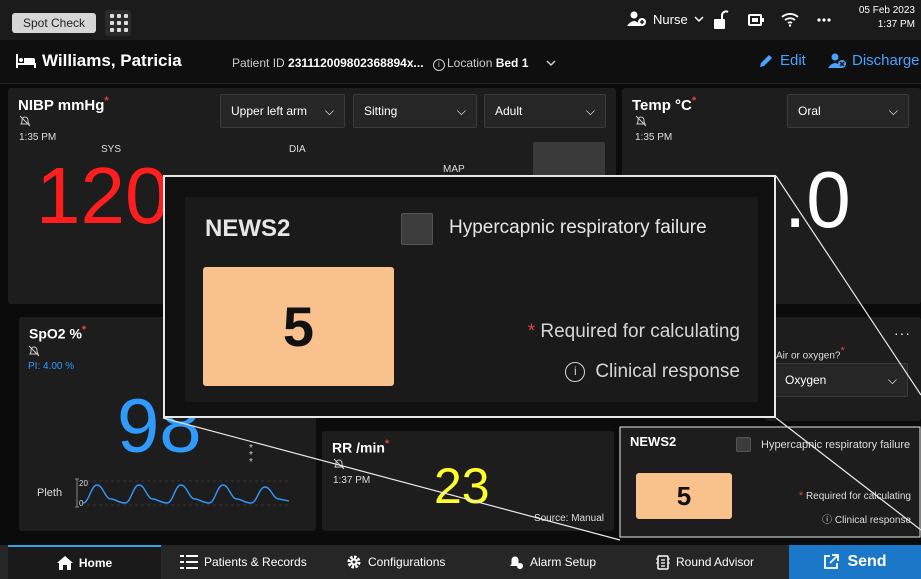 This screenshot has height=579, width=921. What do you see at coordinates (867, 561) in the screenshot?
I see `send-label: Send` at bounding box center [867, 561].